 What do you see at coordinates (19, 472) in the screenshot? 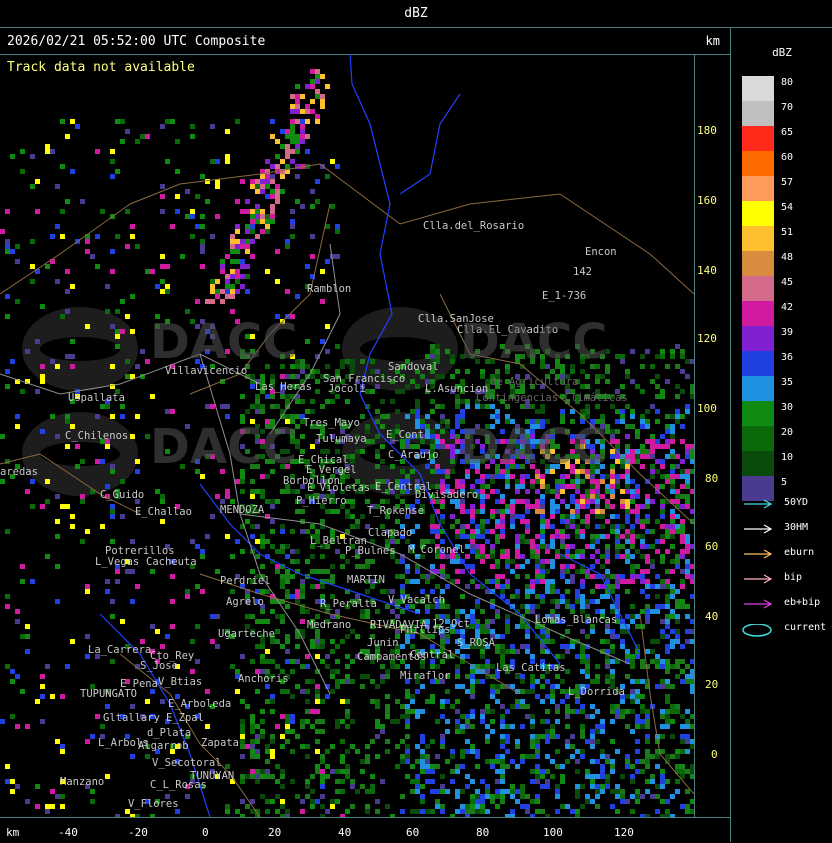
I see `place-label: aredas` at bounding box center [19, 472].